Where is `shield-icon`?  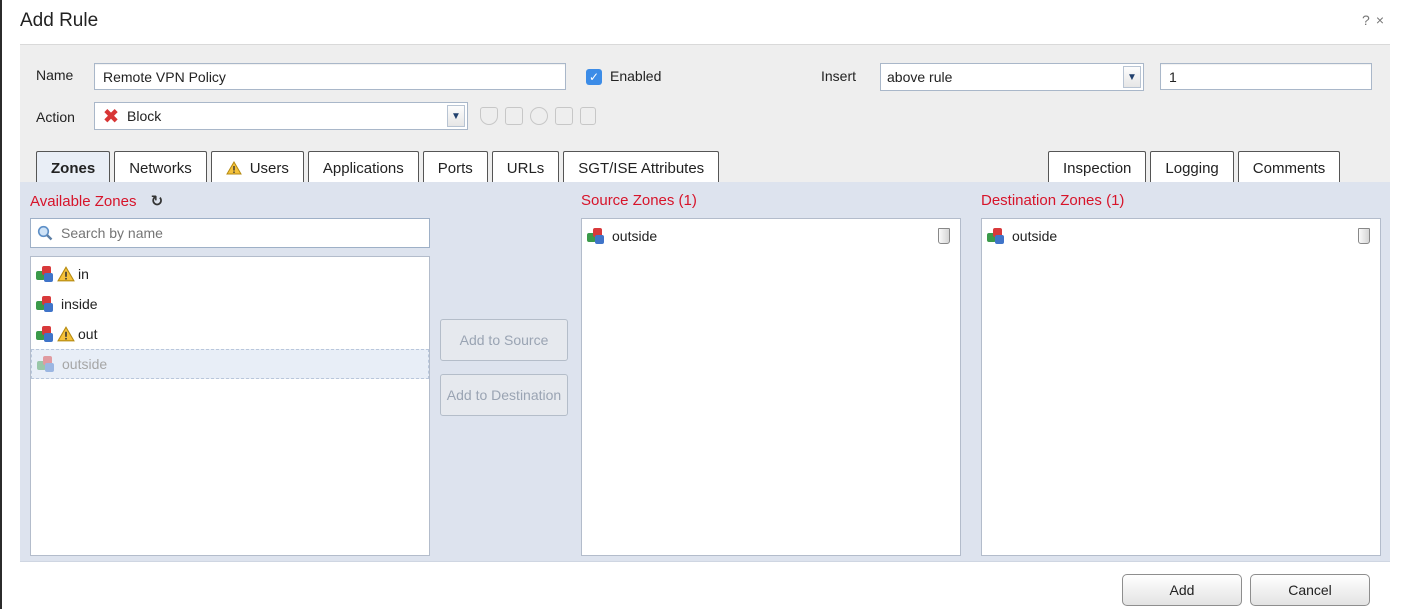 shield-icon is located at coordinates (489, 116).